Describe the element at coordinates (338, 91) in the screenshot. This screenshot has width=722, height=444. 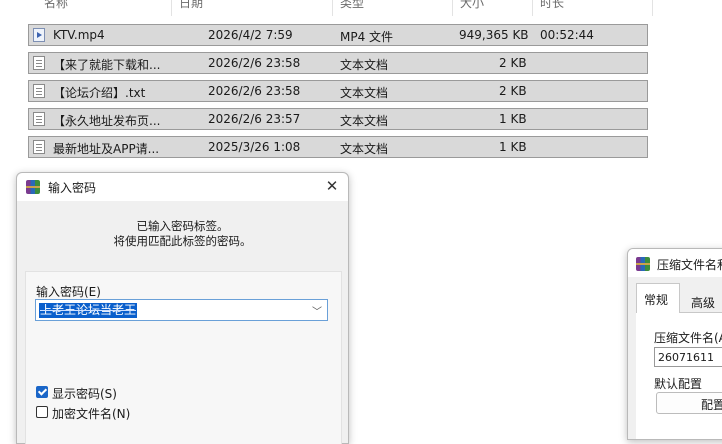
I see `file-row: 【论坛介绍】.txt 2026/2/6 23:58 文本文档 2 KB` at that location.